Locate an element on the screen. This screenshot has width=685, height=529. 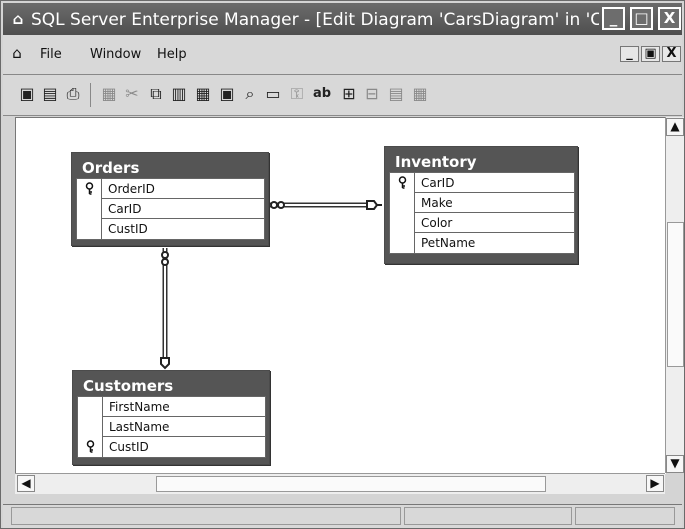
maximize-button: □ is located at coordinates (641, 18).